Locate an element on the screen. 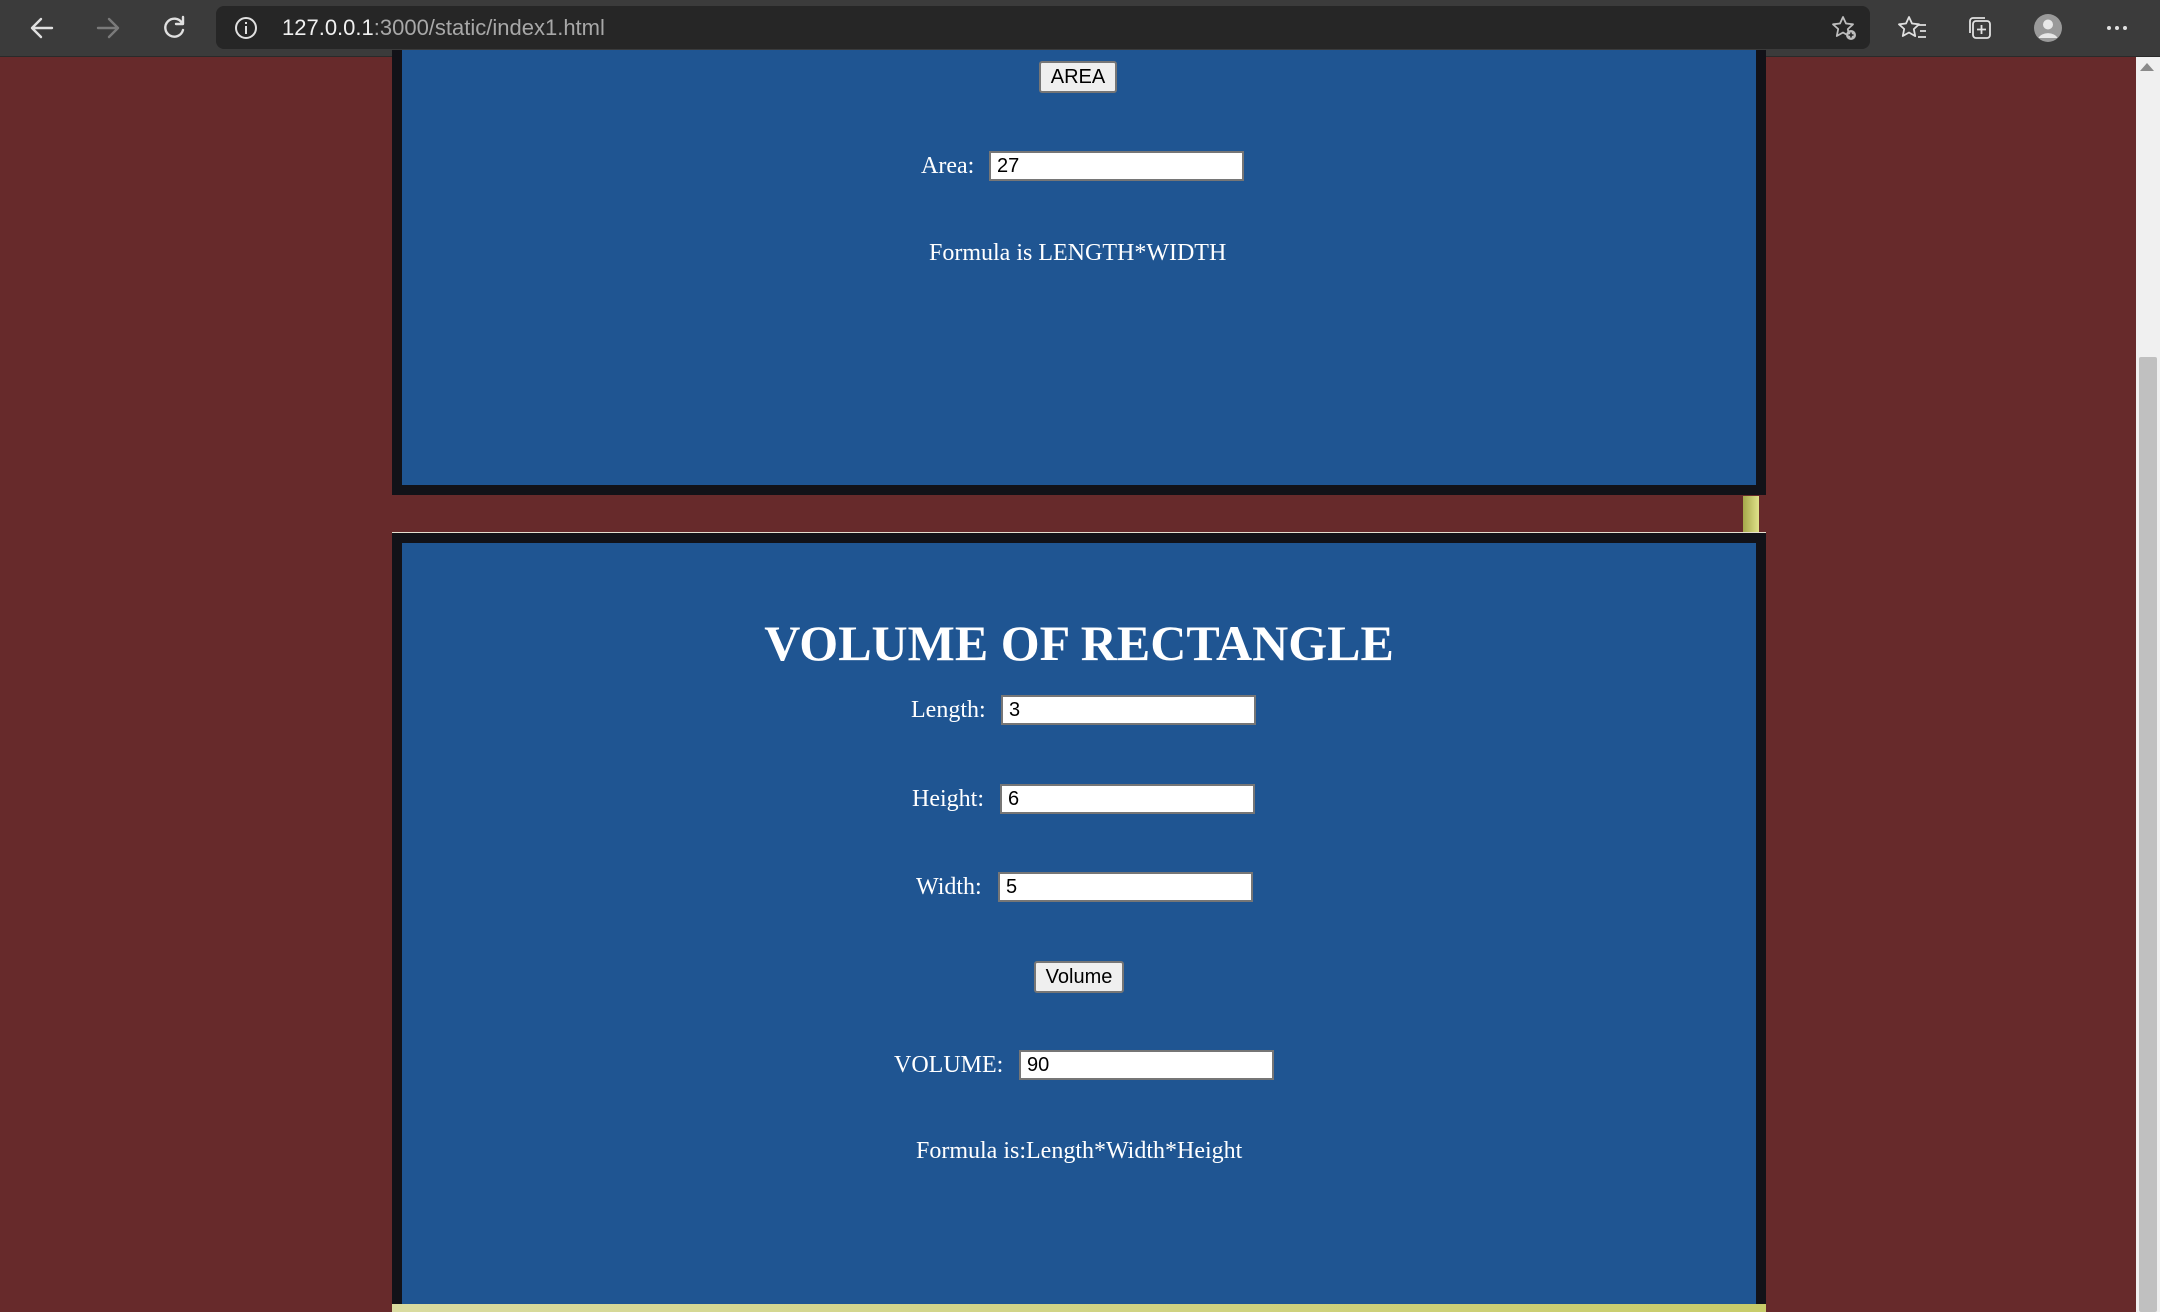 The image size is (2160, 1312). bottom-accent is located at coordinates (1079, 1308).